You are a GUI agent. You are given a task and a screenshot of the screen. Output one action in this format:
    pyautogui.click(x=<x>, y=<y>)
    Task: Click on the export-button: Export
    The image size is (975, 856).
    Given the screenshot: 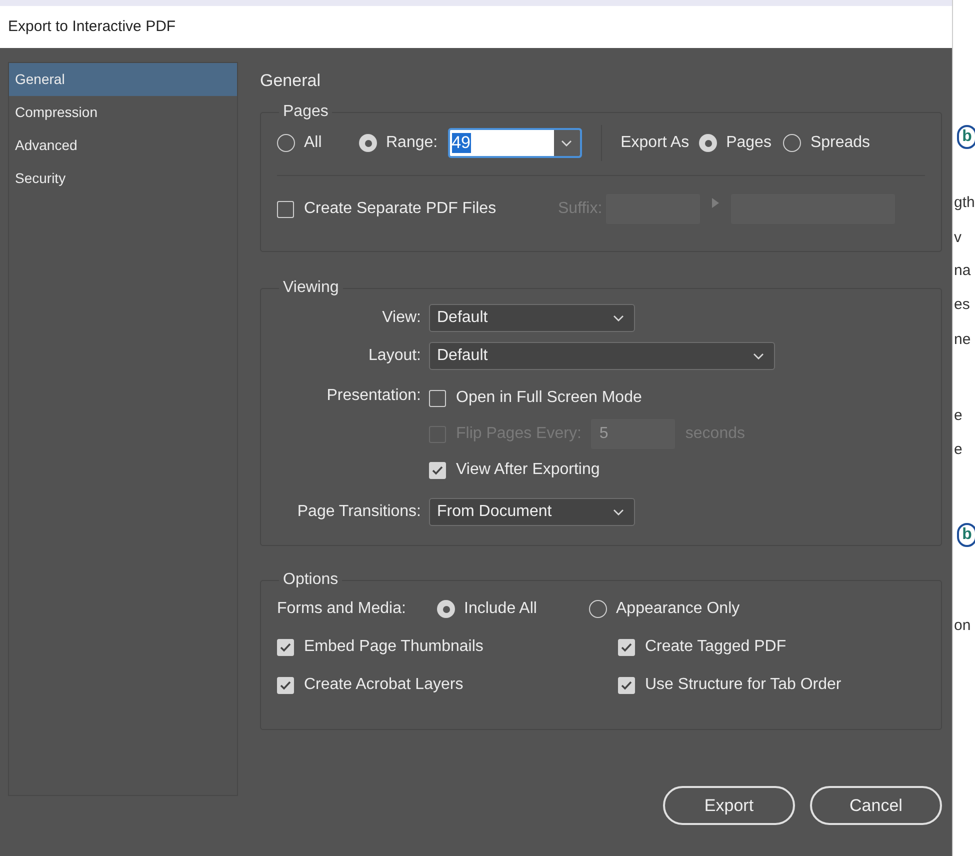 What is the action you would take?
    pyautogui.click(x=729, y=805)
    